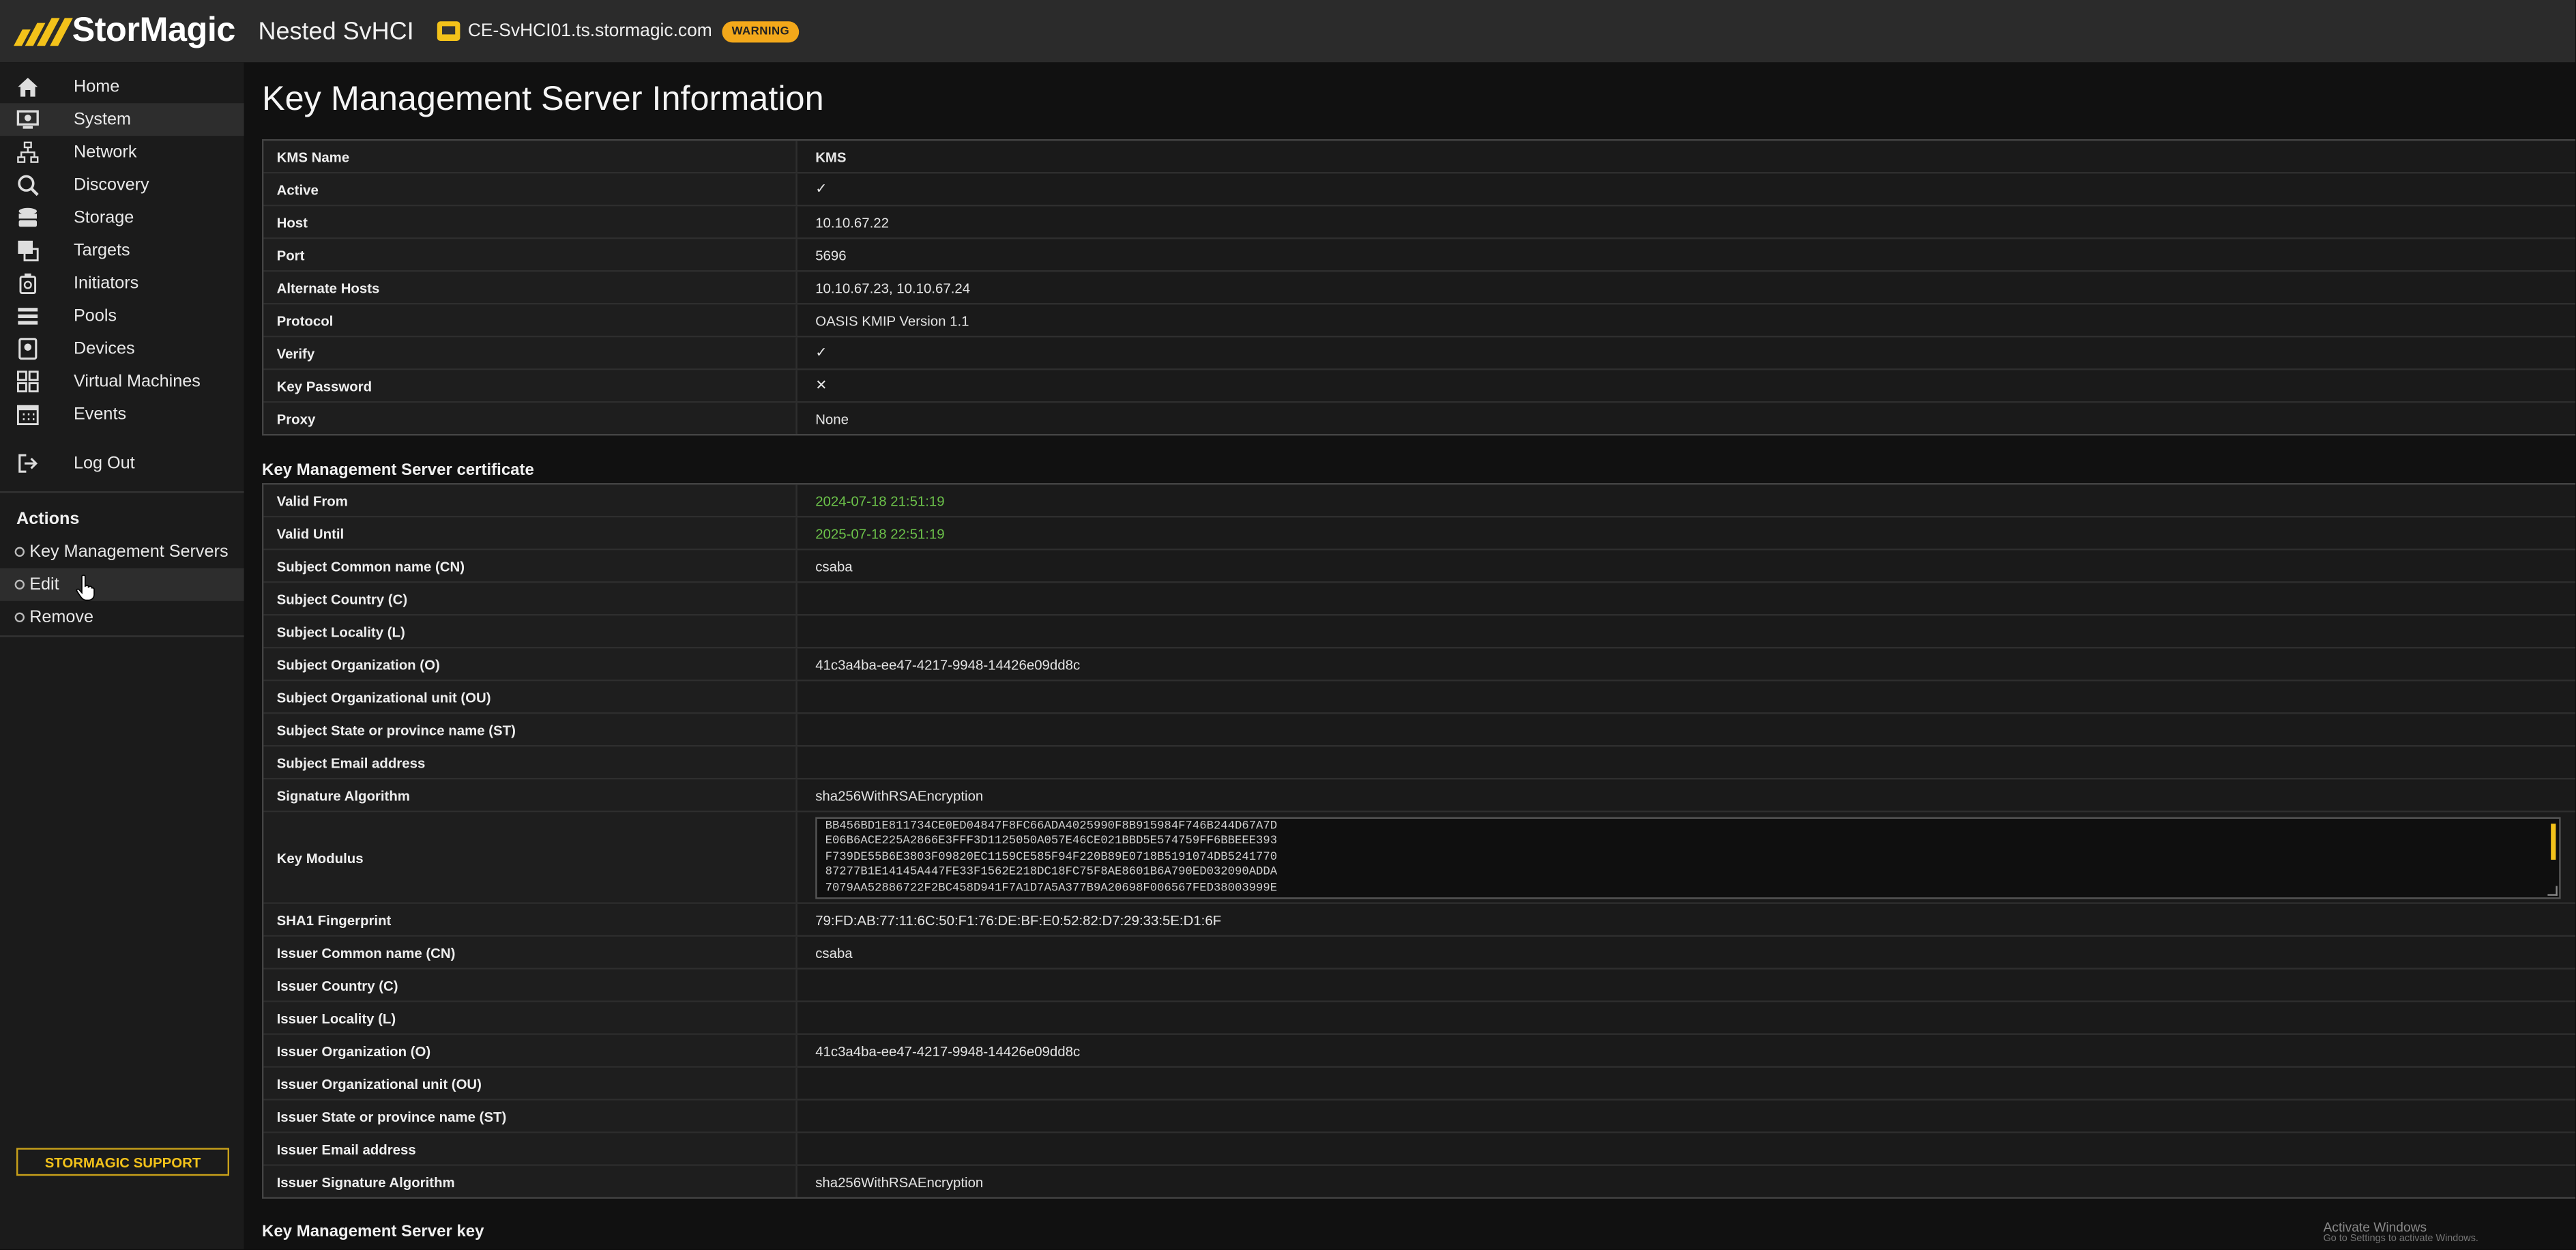 The image size is (2576, 1250). I want to click on discovery-icon, so click(28, 185).